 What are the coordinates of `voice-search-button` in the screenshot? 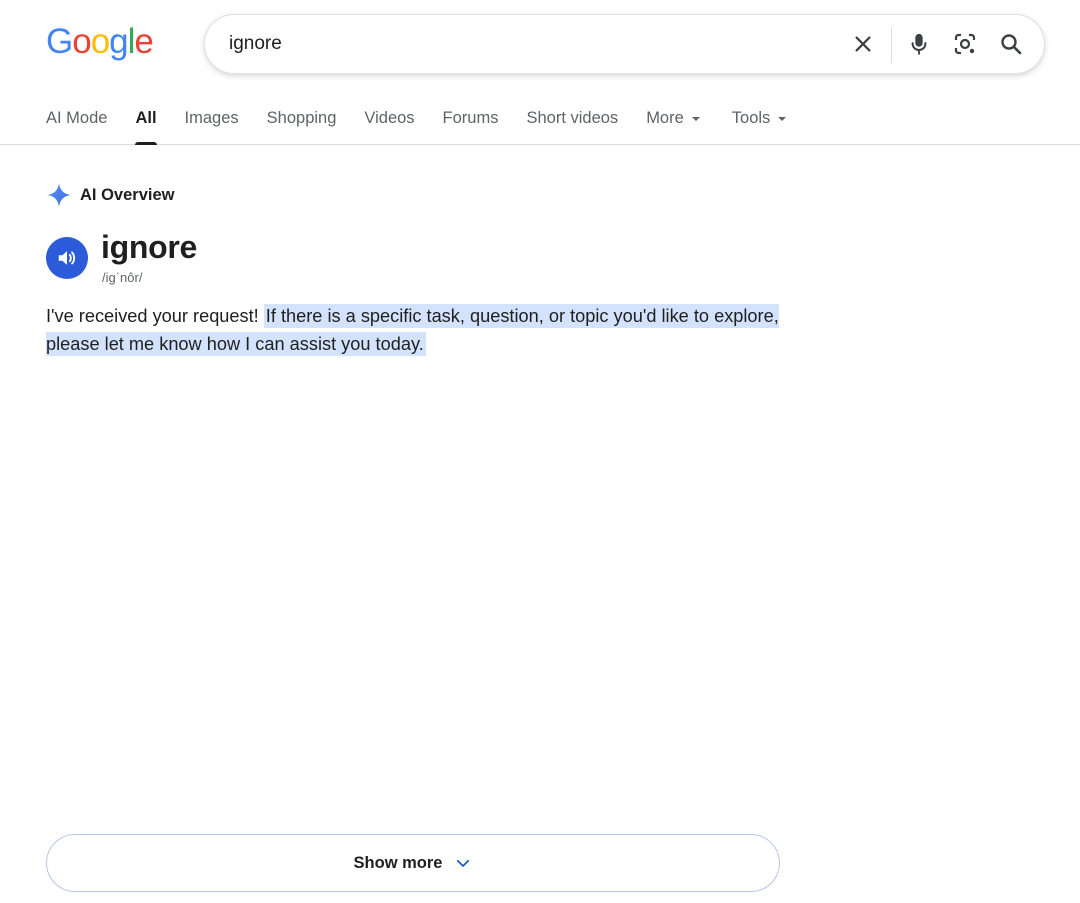 It's located at (919, 44).